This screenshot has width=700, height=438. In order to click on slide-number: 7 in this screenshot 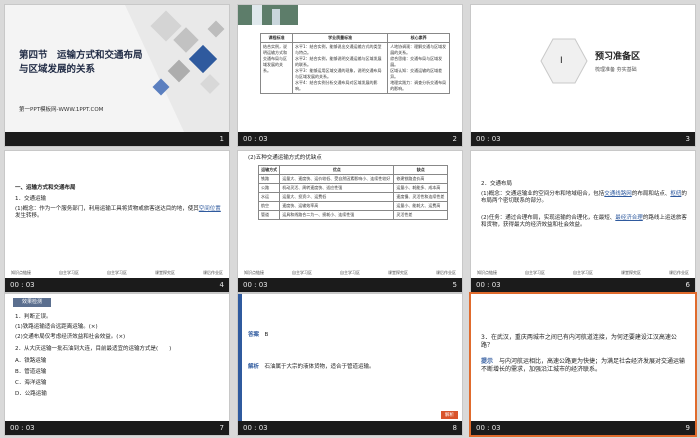, I will do `click(221, 428)`.